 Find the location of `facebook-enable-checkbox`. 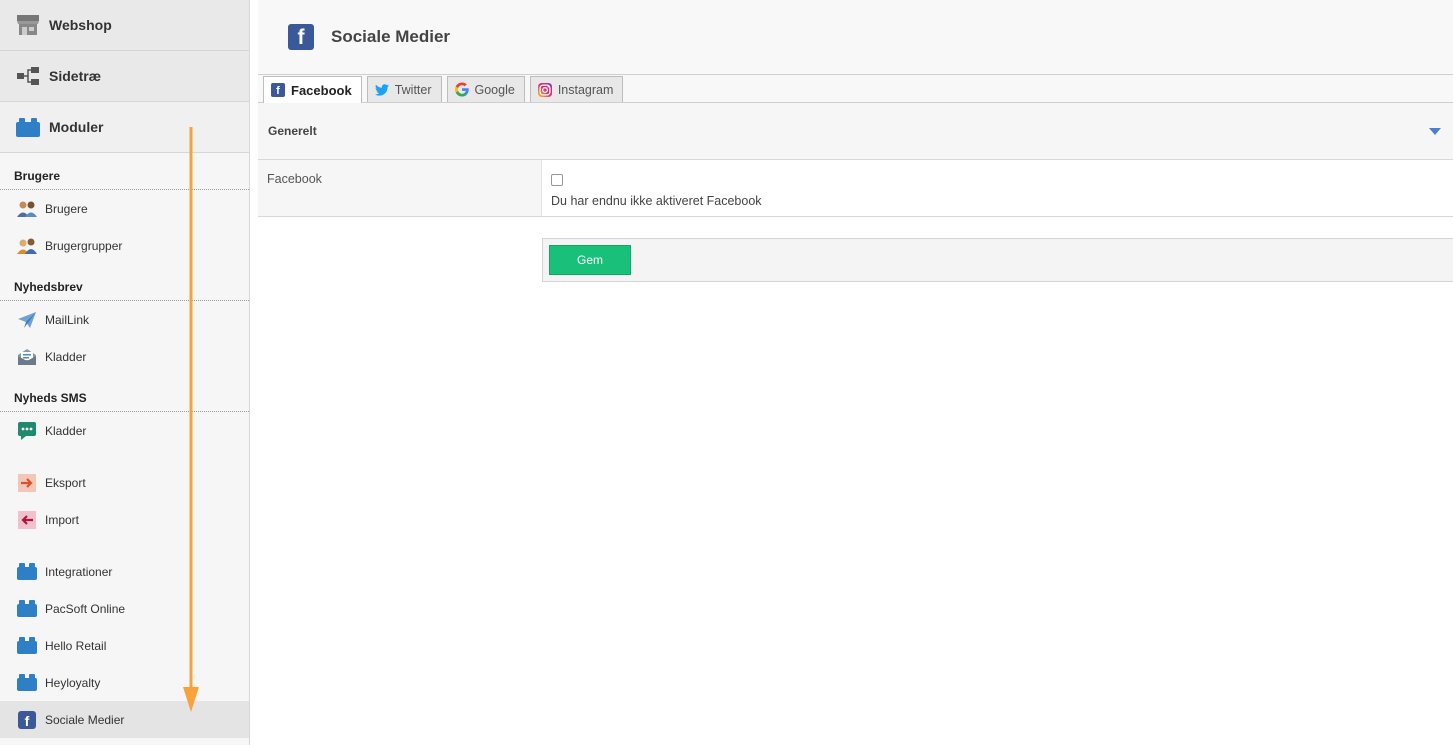

facebook-enable-checkbox is located at coordinates (557, 180).